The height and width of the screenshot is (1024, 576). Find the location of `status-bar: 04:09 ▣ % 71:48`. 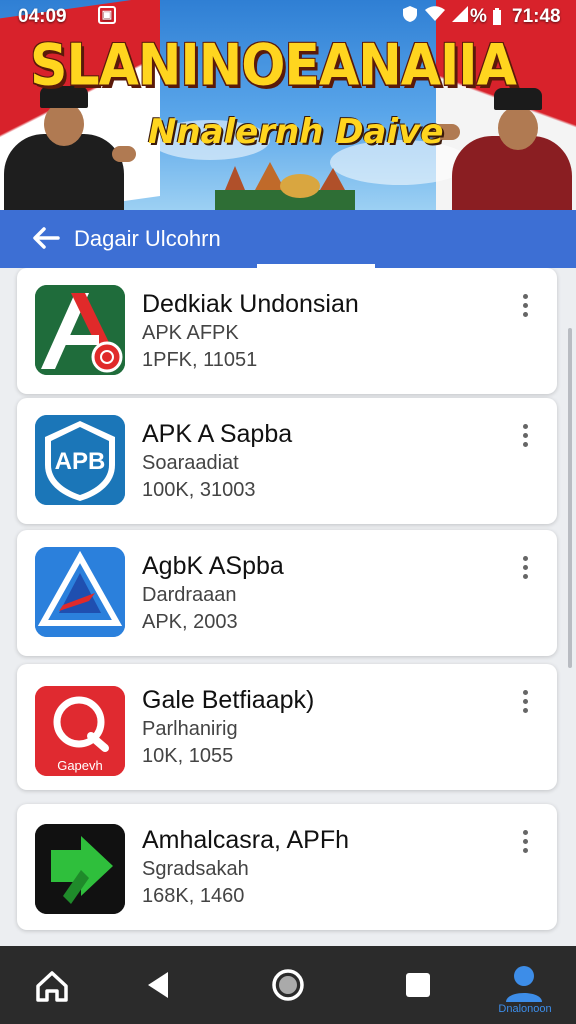

status-bar: 04:09 ▣ % 71:48 is located at coordinates (288, 17).